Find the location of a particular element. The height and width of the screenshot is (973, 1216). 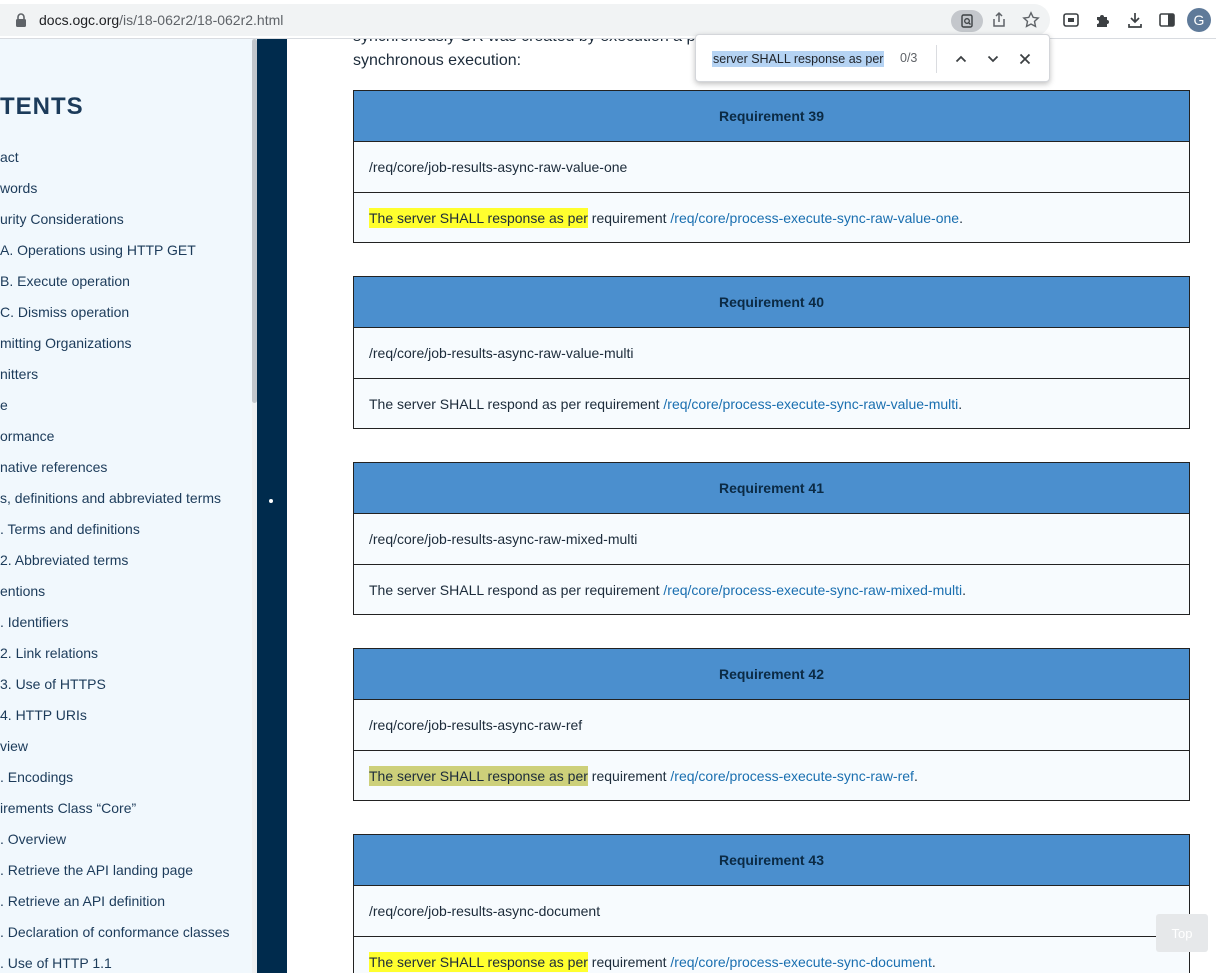

requirement-id: /req/core/job-results-async-document is located at coordinates (771, 911).